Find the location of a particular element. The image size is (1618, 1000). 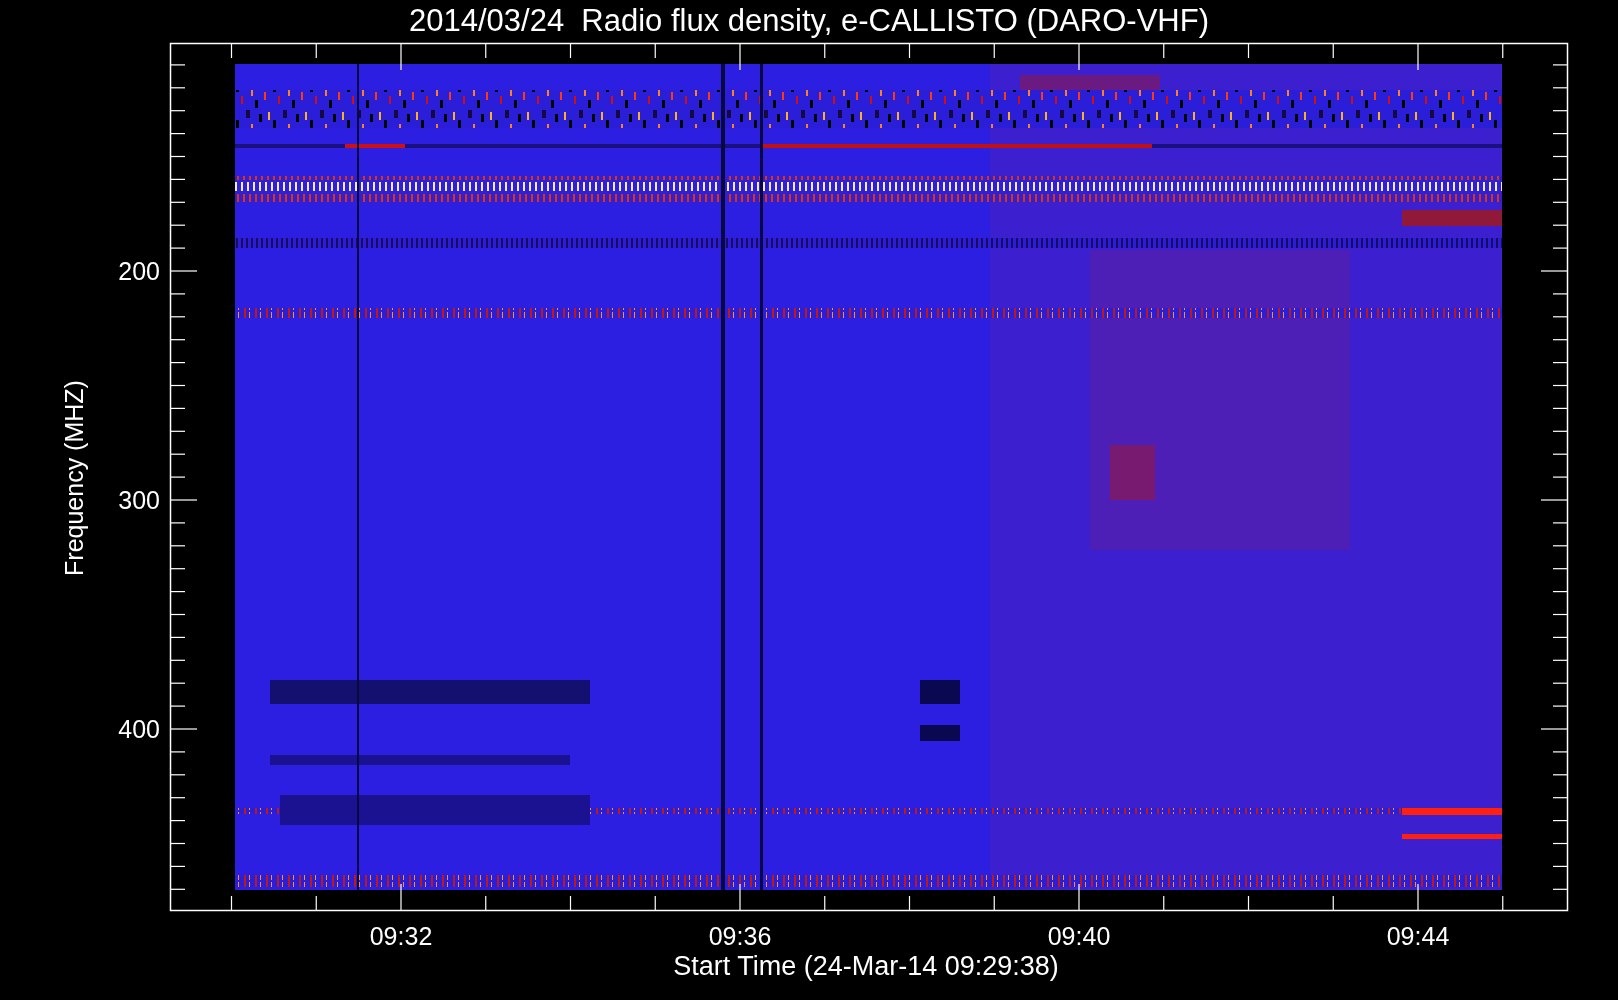

axis-label: Start Time (24-Mar-14 09:29:38) is located at coordinates (866, 966).